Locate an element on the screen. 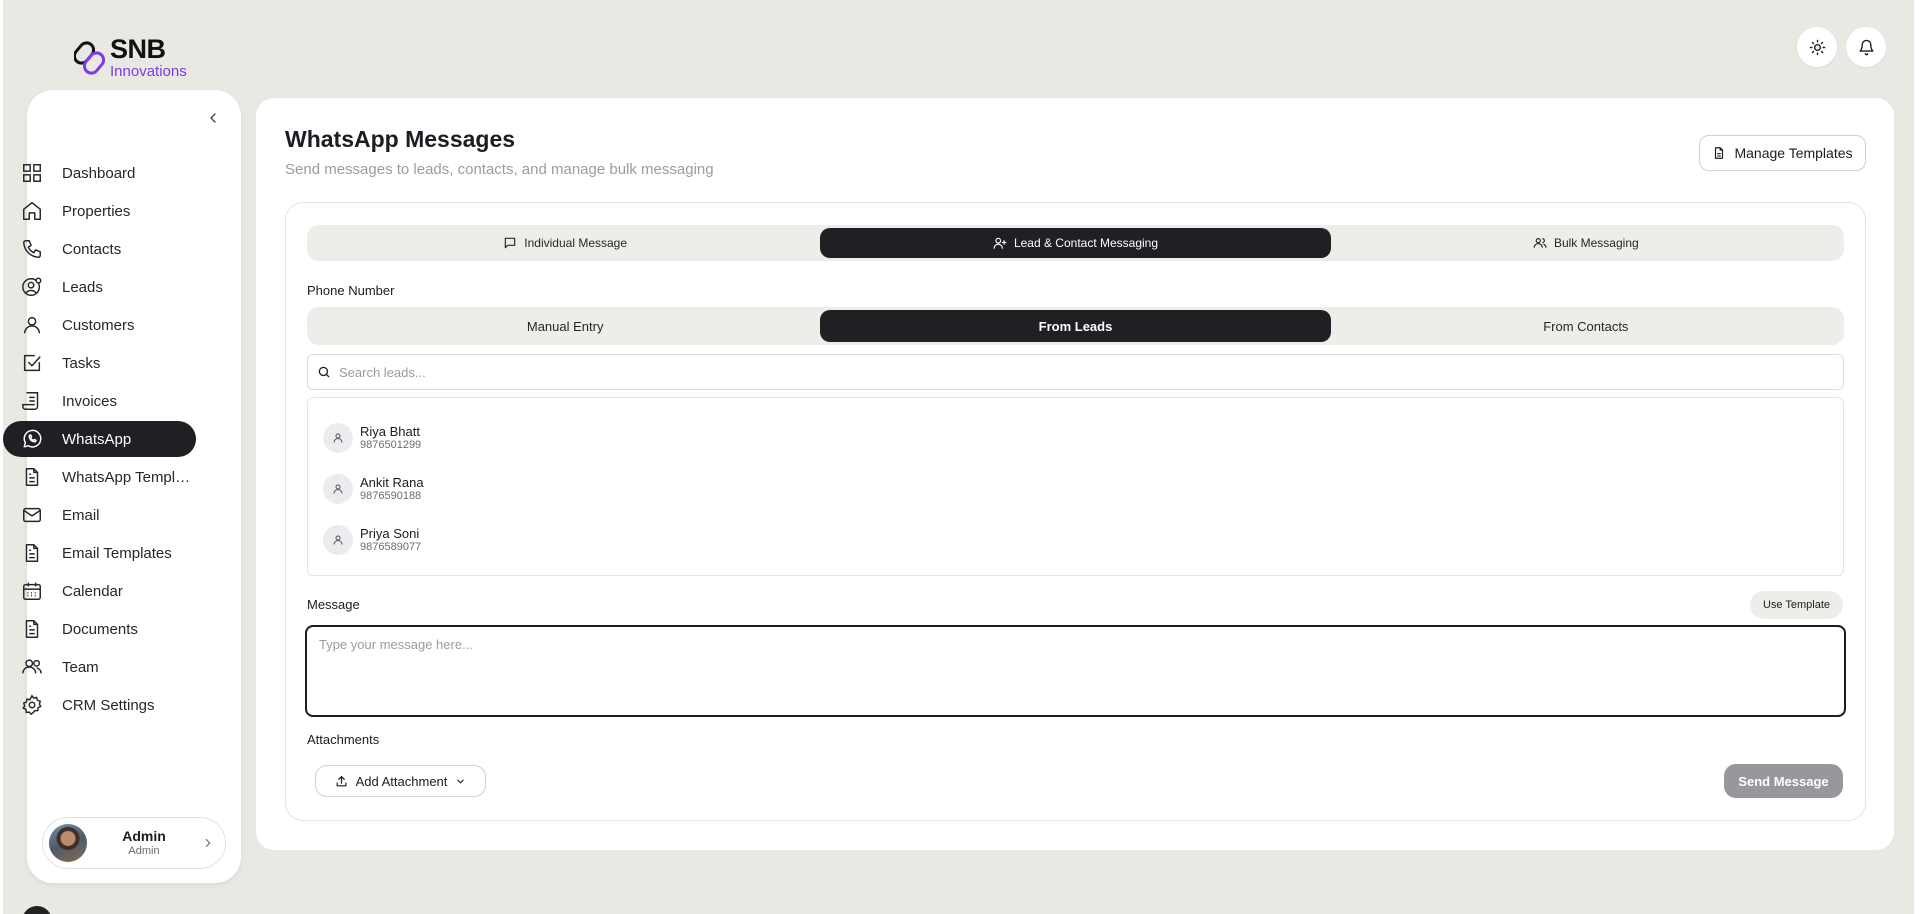 This screenshot has height=914, width=1919. tab-from-leads: From Leads is located at coordinates (1075, 326).